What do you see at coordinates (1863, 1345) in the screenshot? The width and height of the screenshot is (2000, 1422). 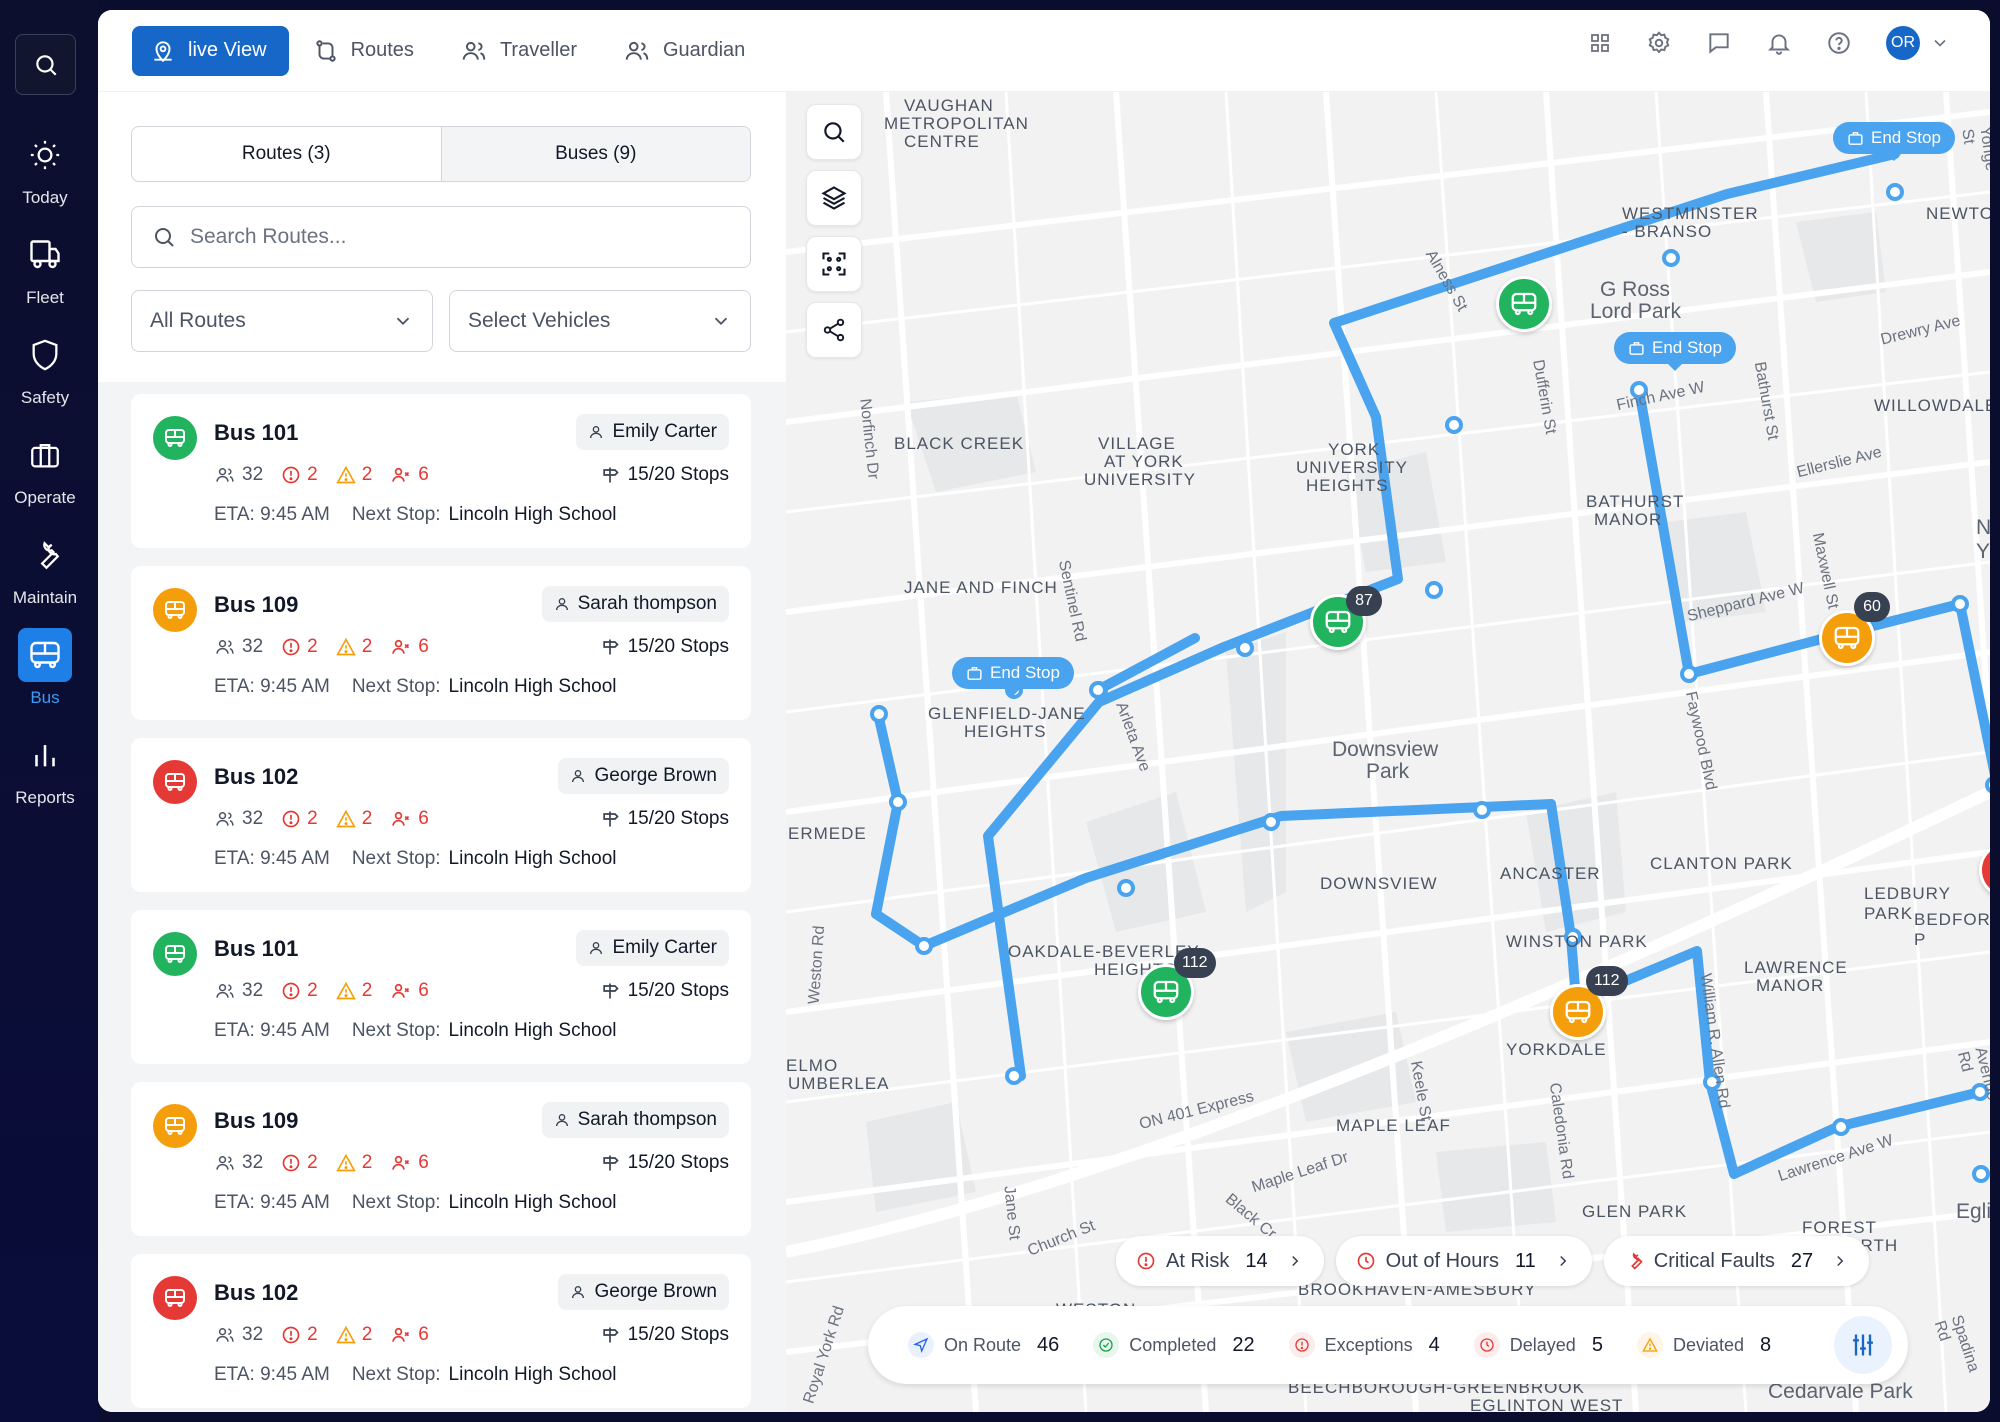 I see `filter-settings-button` at bounding box center [1863, 1345].